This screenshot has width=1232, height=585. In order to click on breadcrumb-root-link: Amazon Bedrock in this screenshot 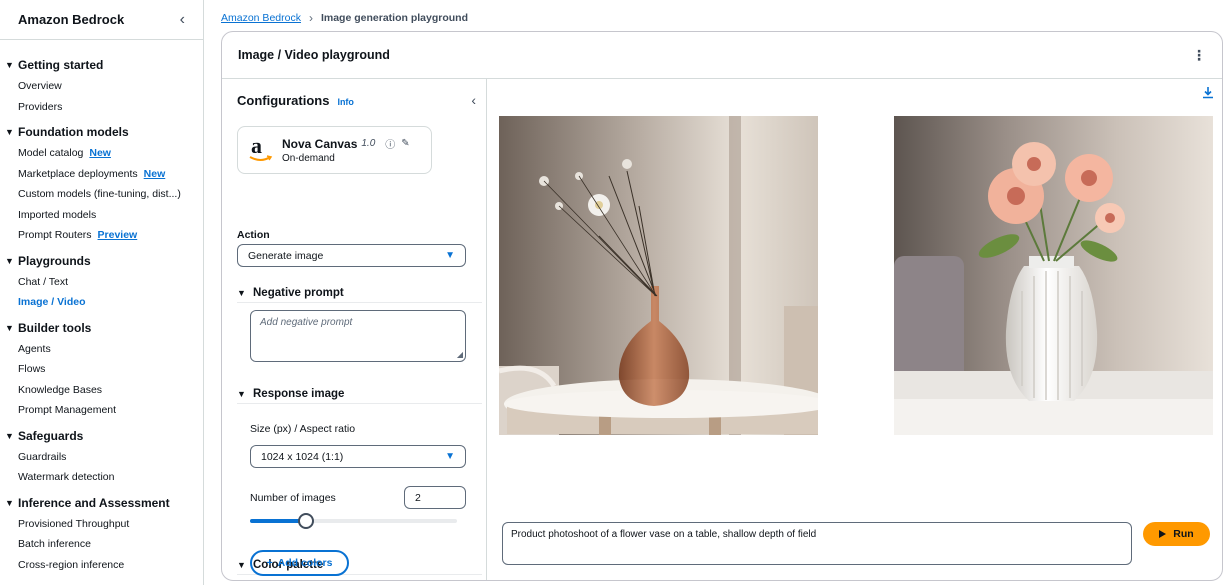, I will do `click(261, 18)`.